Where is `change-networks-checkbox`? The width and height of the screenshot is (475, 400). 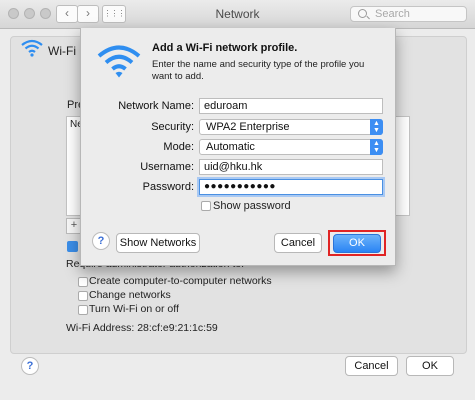
change-networks-checkbox is located at coordinates (83, 296).